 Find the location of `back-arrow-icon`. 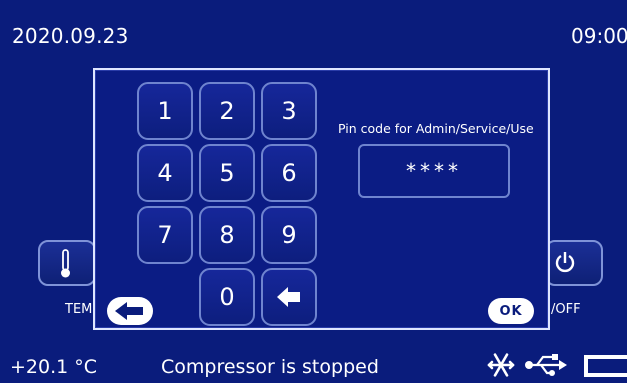

back-arrow-icon is located at coordinates (129, 311).